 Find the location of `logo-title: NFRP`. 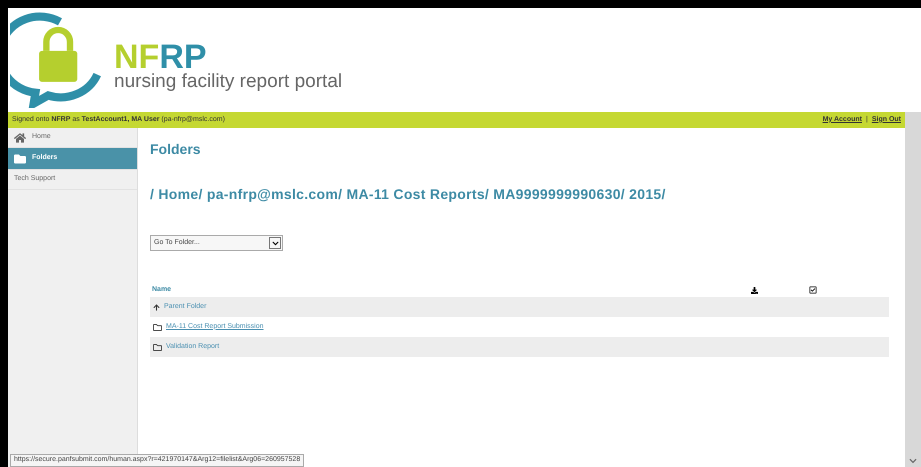

logo-title: NFRP is located at coordinates (160, 57).